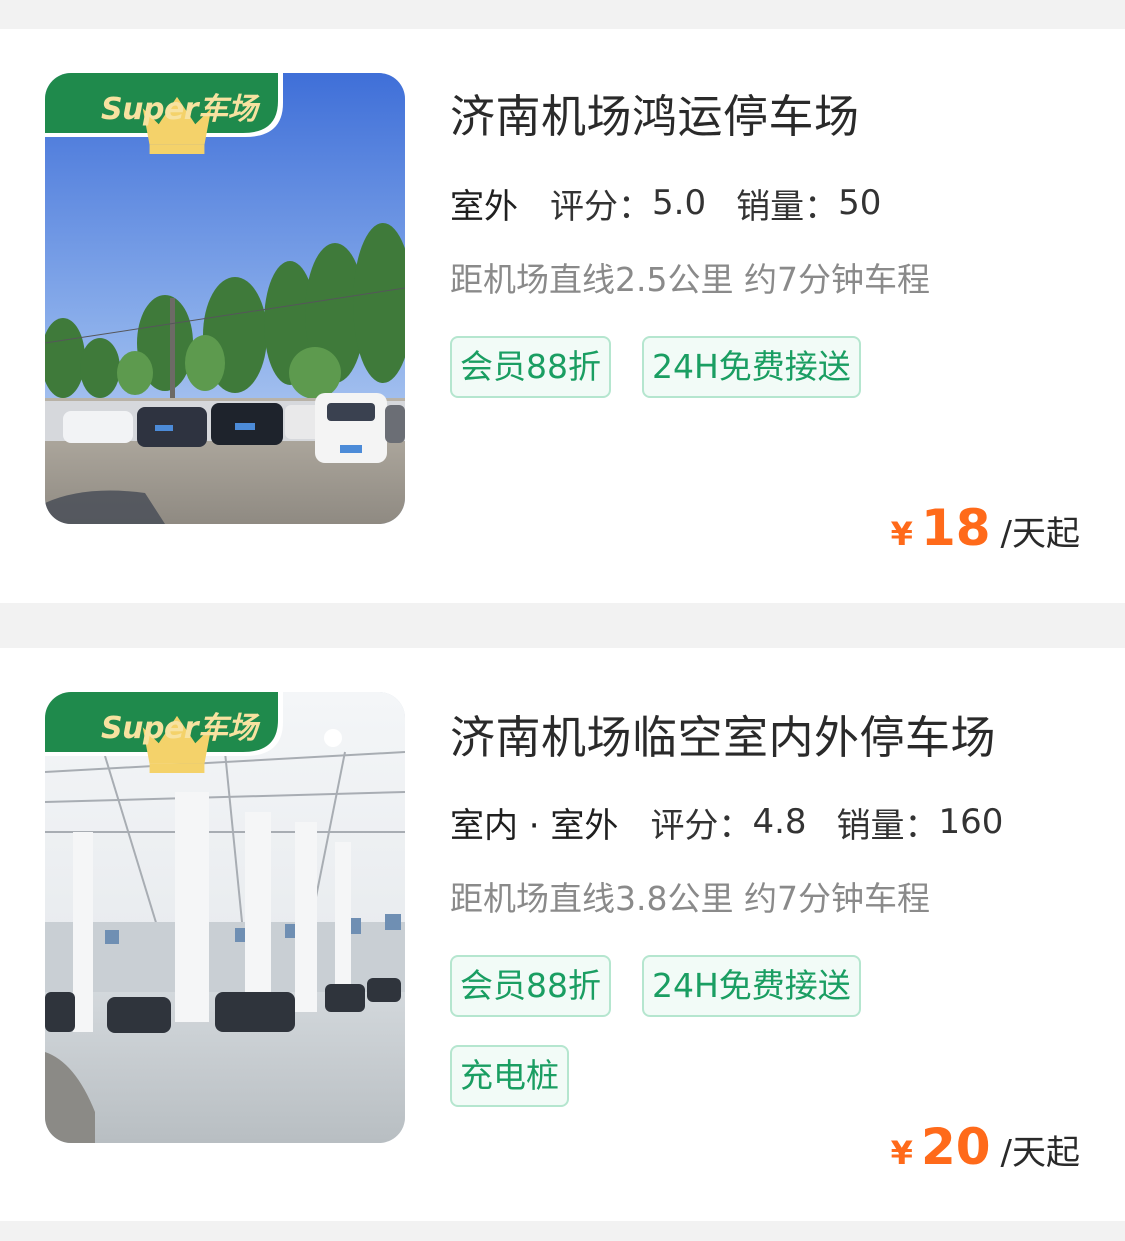  I want to click on environment-label: 室外, so click(484, 205).